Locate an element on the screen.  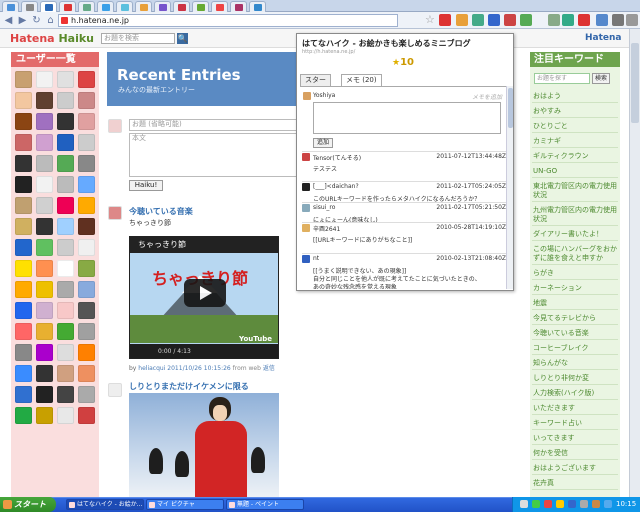
site-logo: Hatena Haiku is located at coordinates (52, 38).